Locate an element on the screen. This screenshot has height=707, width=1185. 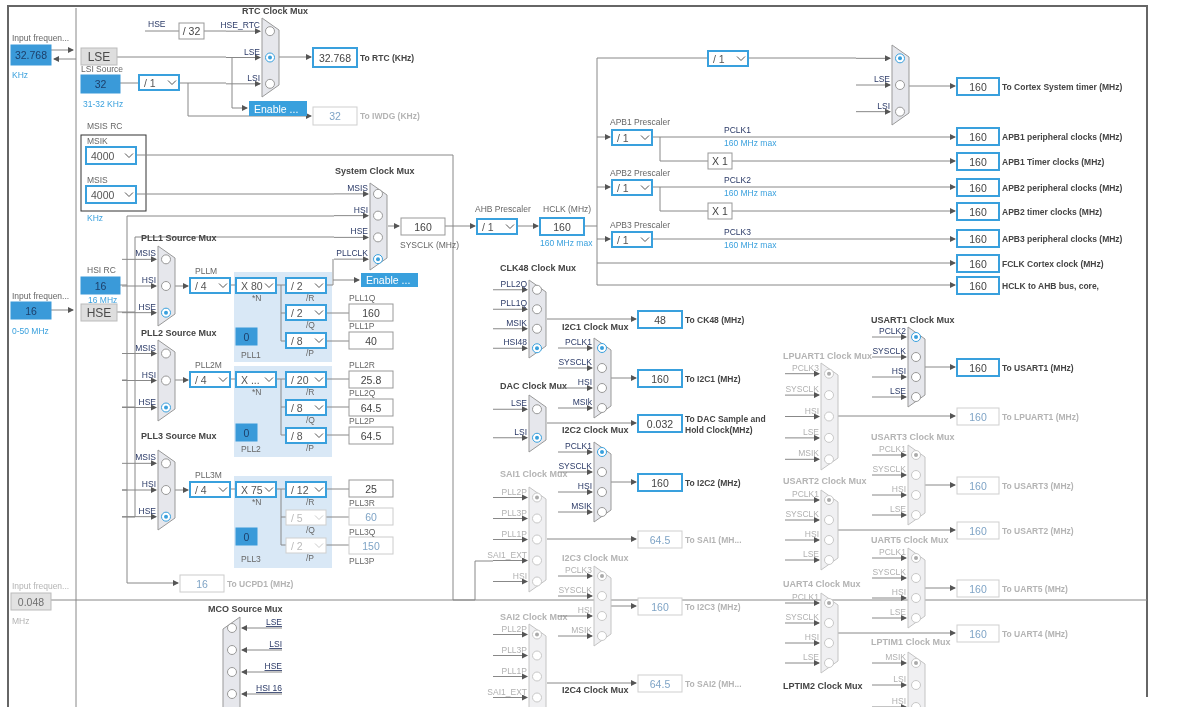
value-field: LSE is located at coordinates (99, 56).